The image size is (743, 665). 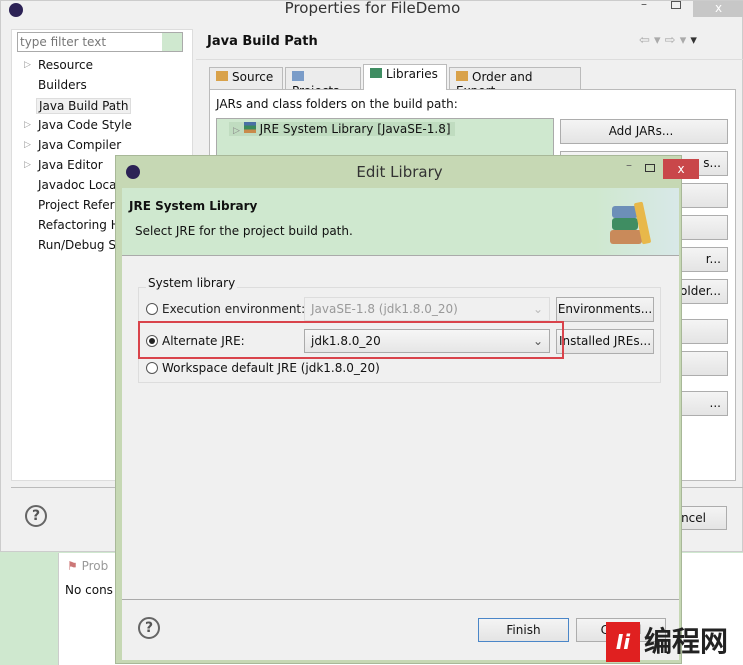 What do you see at coordinates (515, 82) in the screenshot?
I see `tab-order-and-export: Order and Export` at bounding box center [515, 82].